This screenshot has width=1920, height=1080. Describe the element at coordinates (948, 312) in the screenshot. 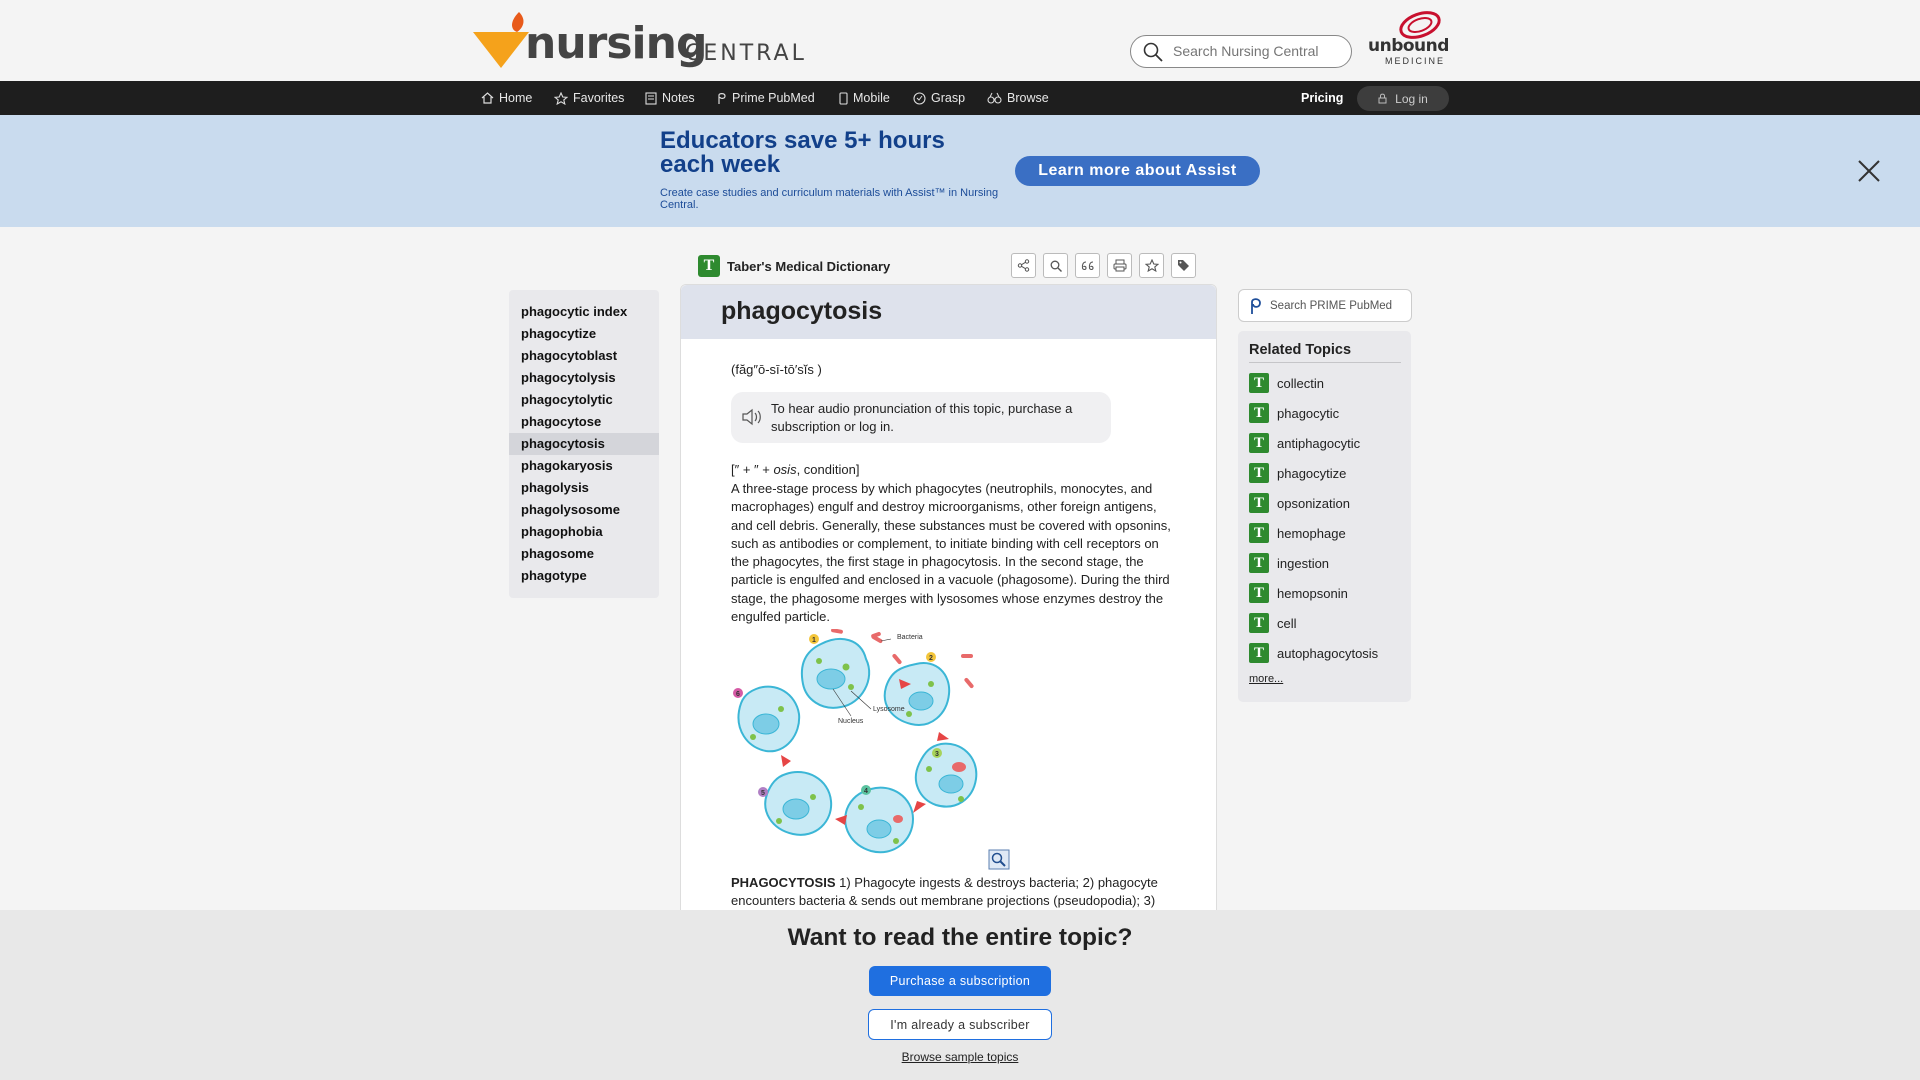

I see `article-header: phagocytosis` at that location.